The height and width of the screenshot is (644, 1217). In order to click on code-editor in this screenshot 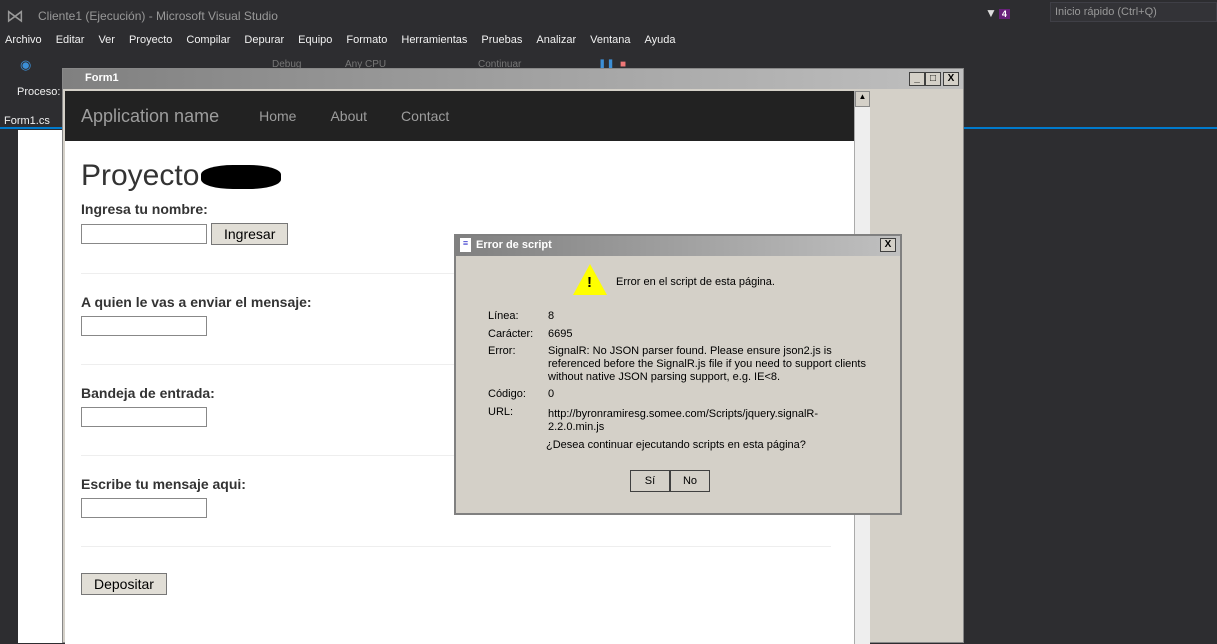, I will do `click(43, 386)`.